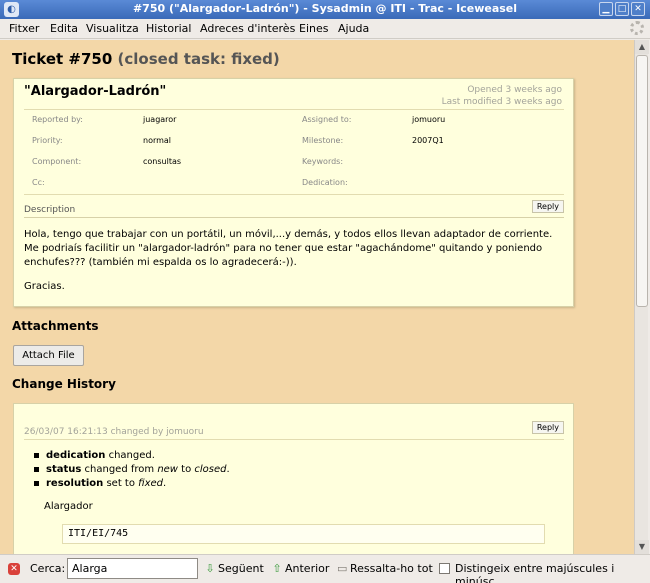 The height and width of the screenshot is (583, 650). Describe the element at coordinates (55, 326) in the screenshot. I see `attachments-heading: Attachments` at that location.